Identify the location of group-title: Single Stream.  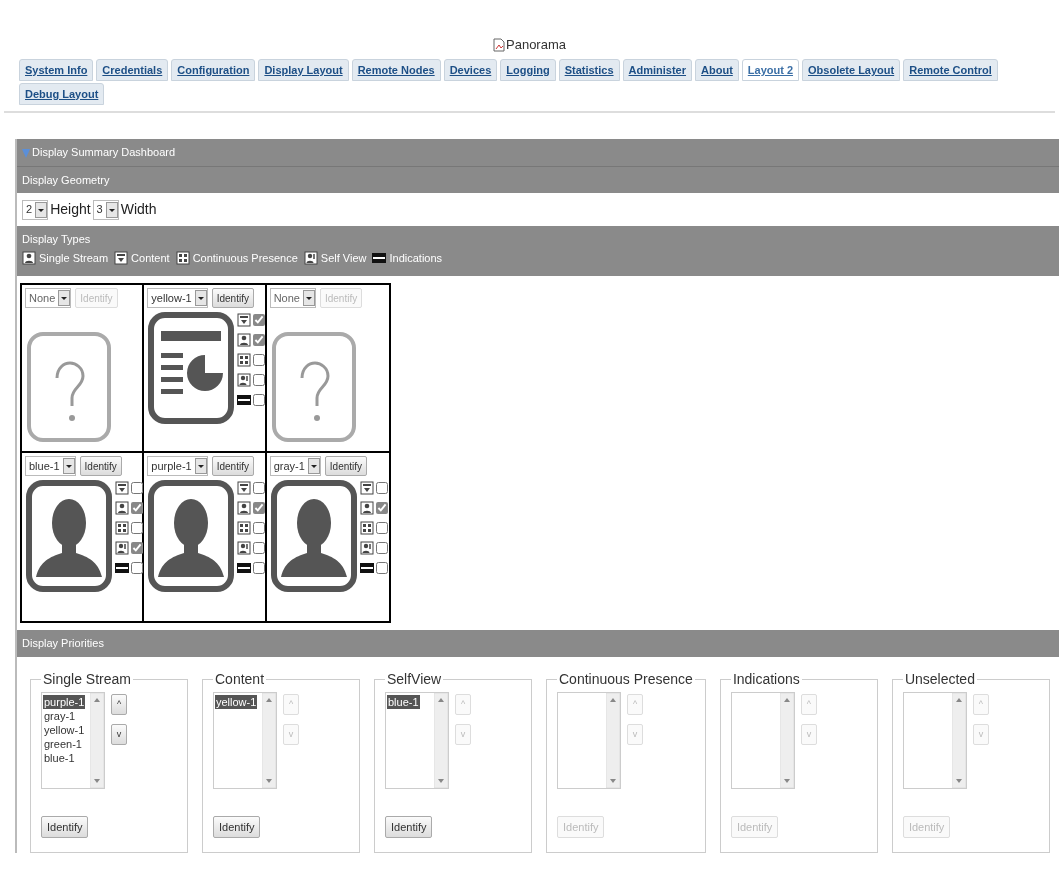
(87, 679).